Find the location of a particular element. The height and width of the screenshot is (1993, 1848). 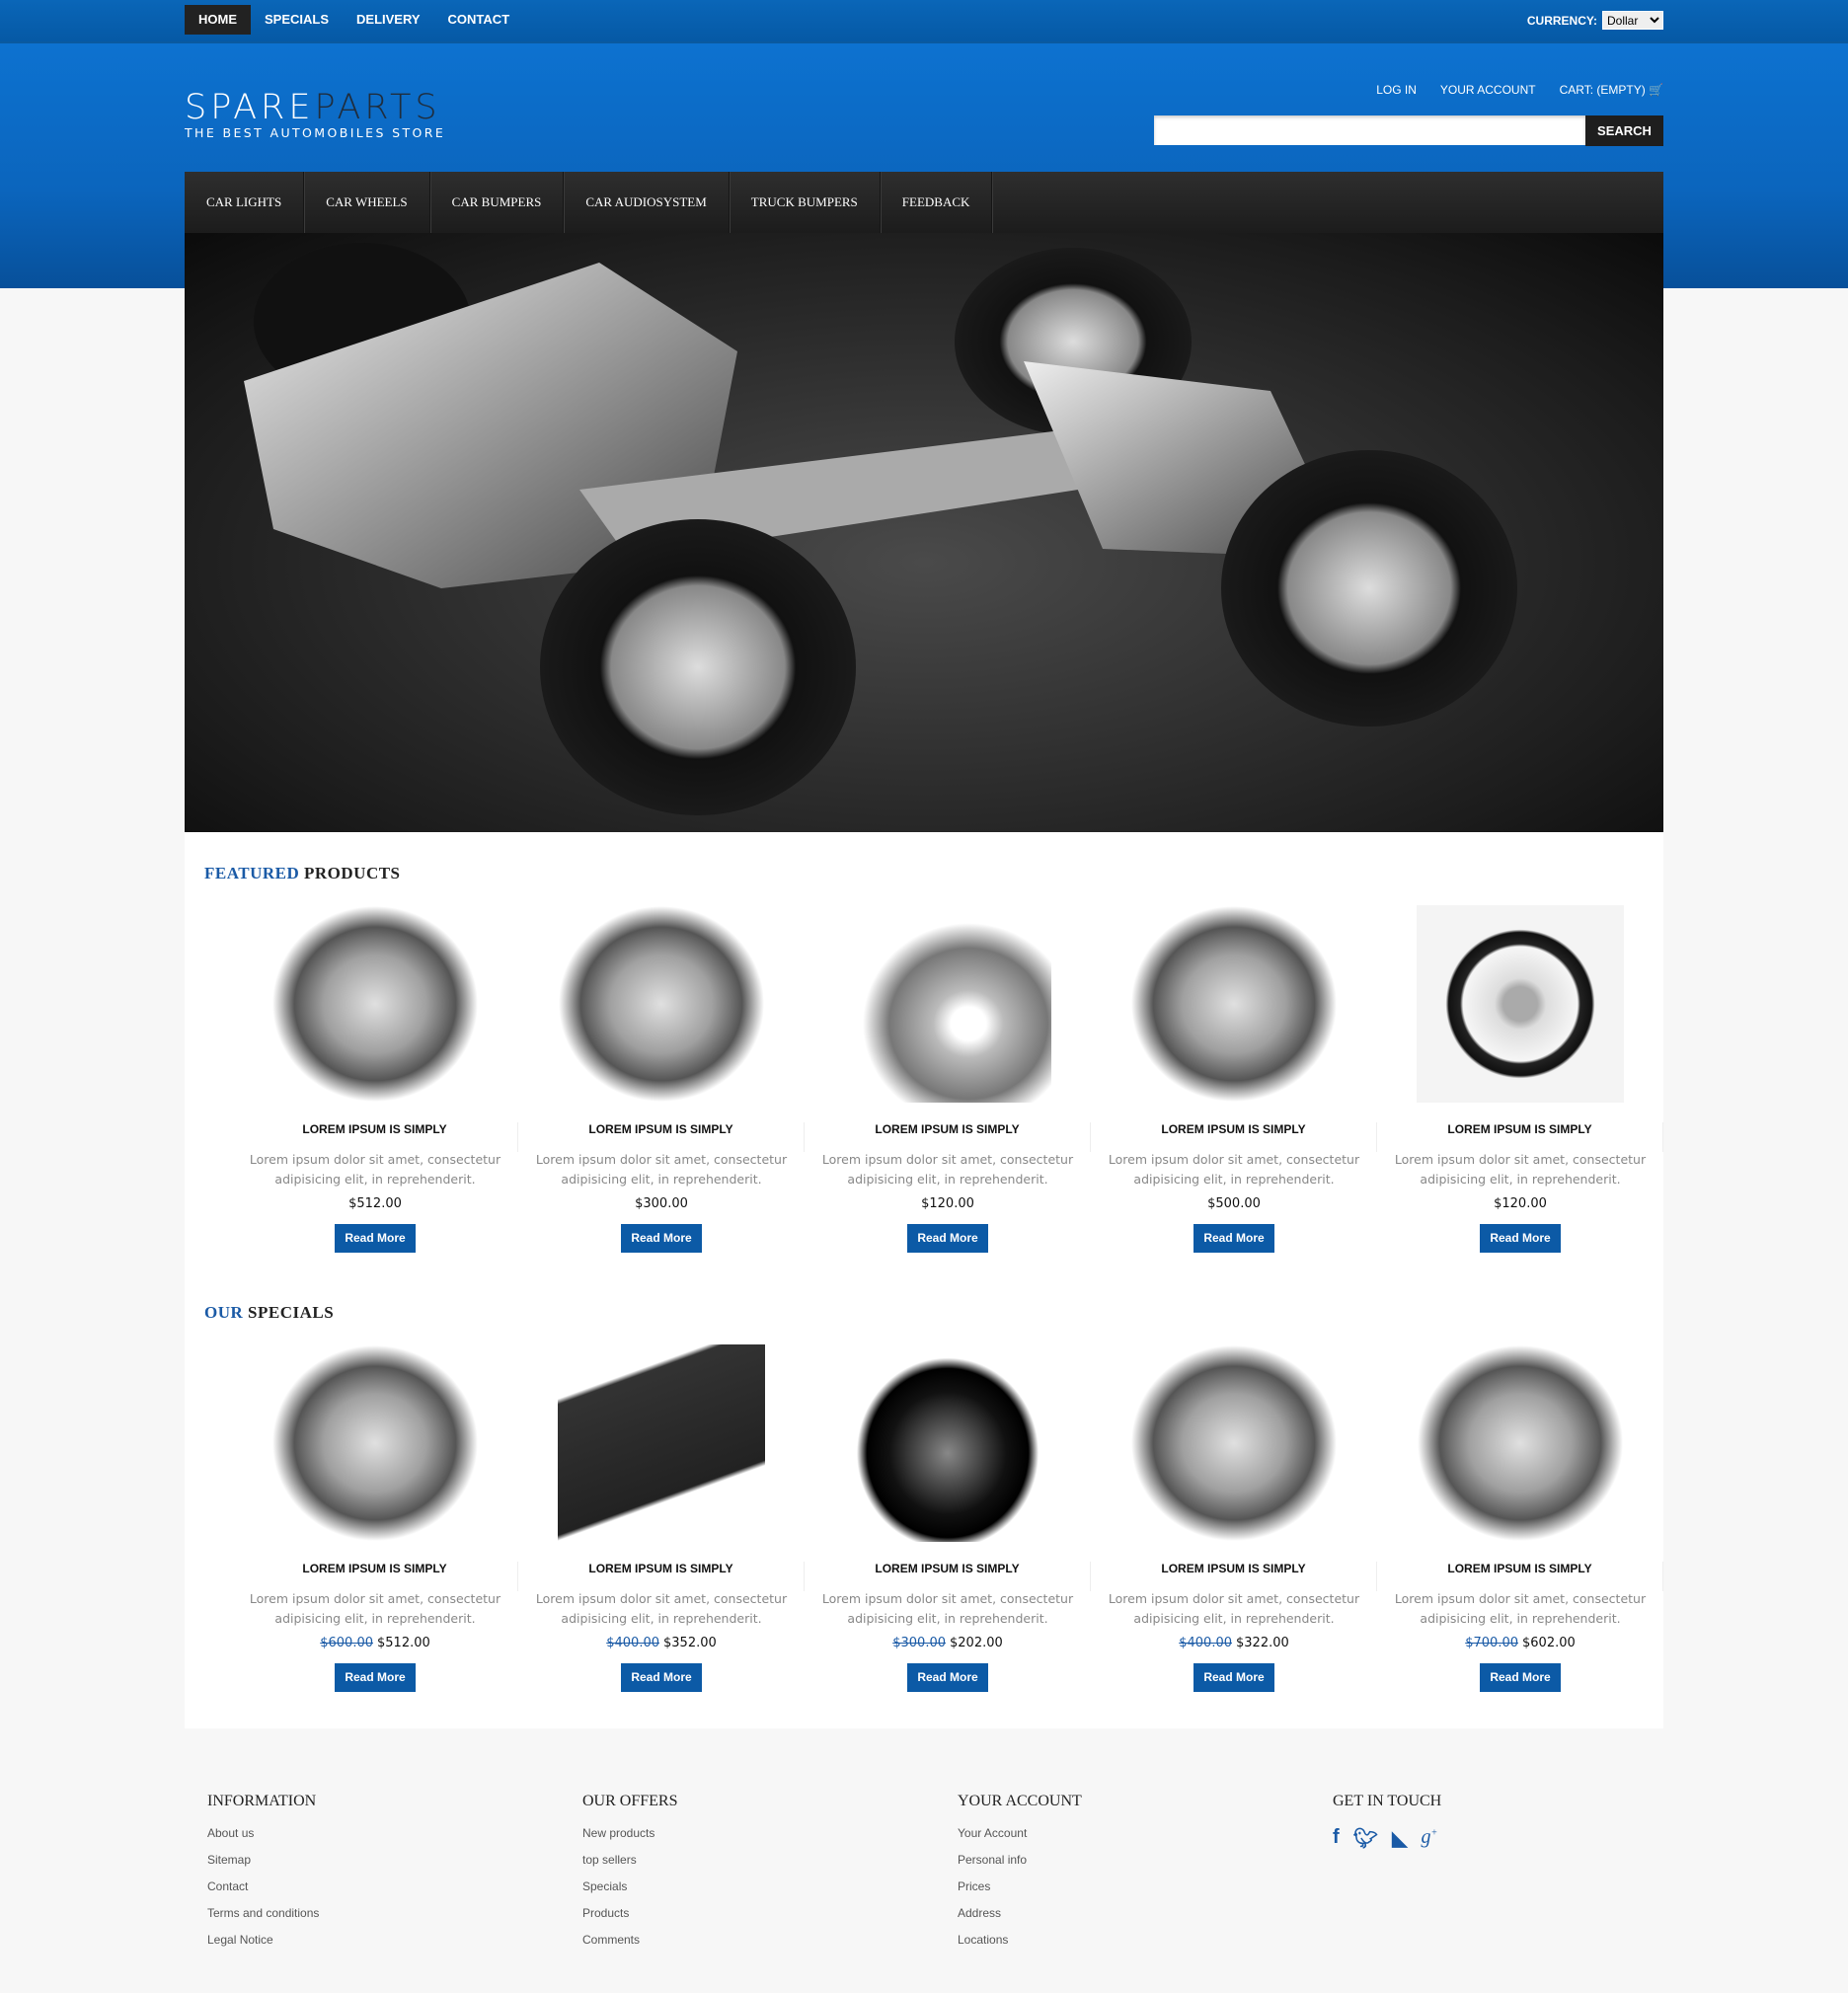

footer-link: Locations is located at coordinates (1145, 1946).